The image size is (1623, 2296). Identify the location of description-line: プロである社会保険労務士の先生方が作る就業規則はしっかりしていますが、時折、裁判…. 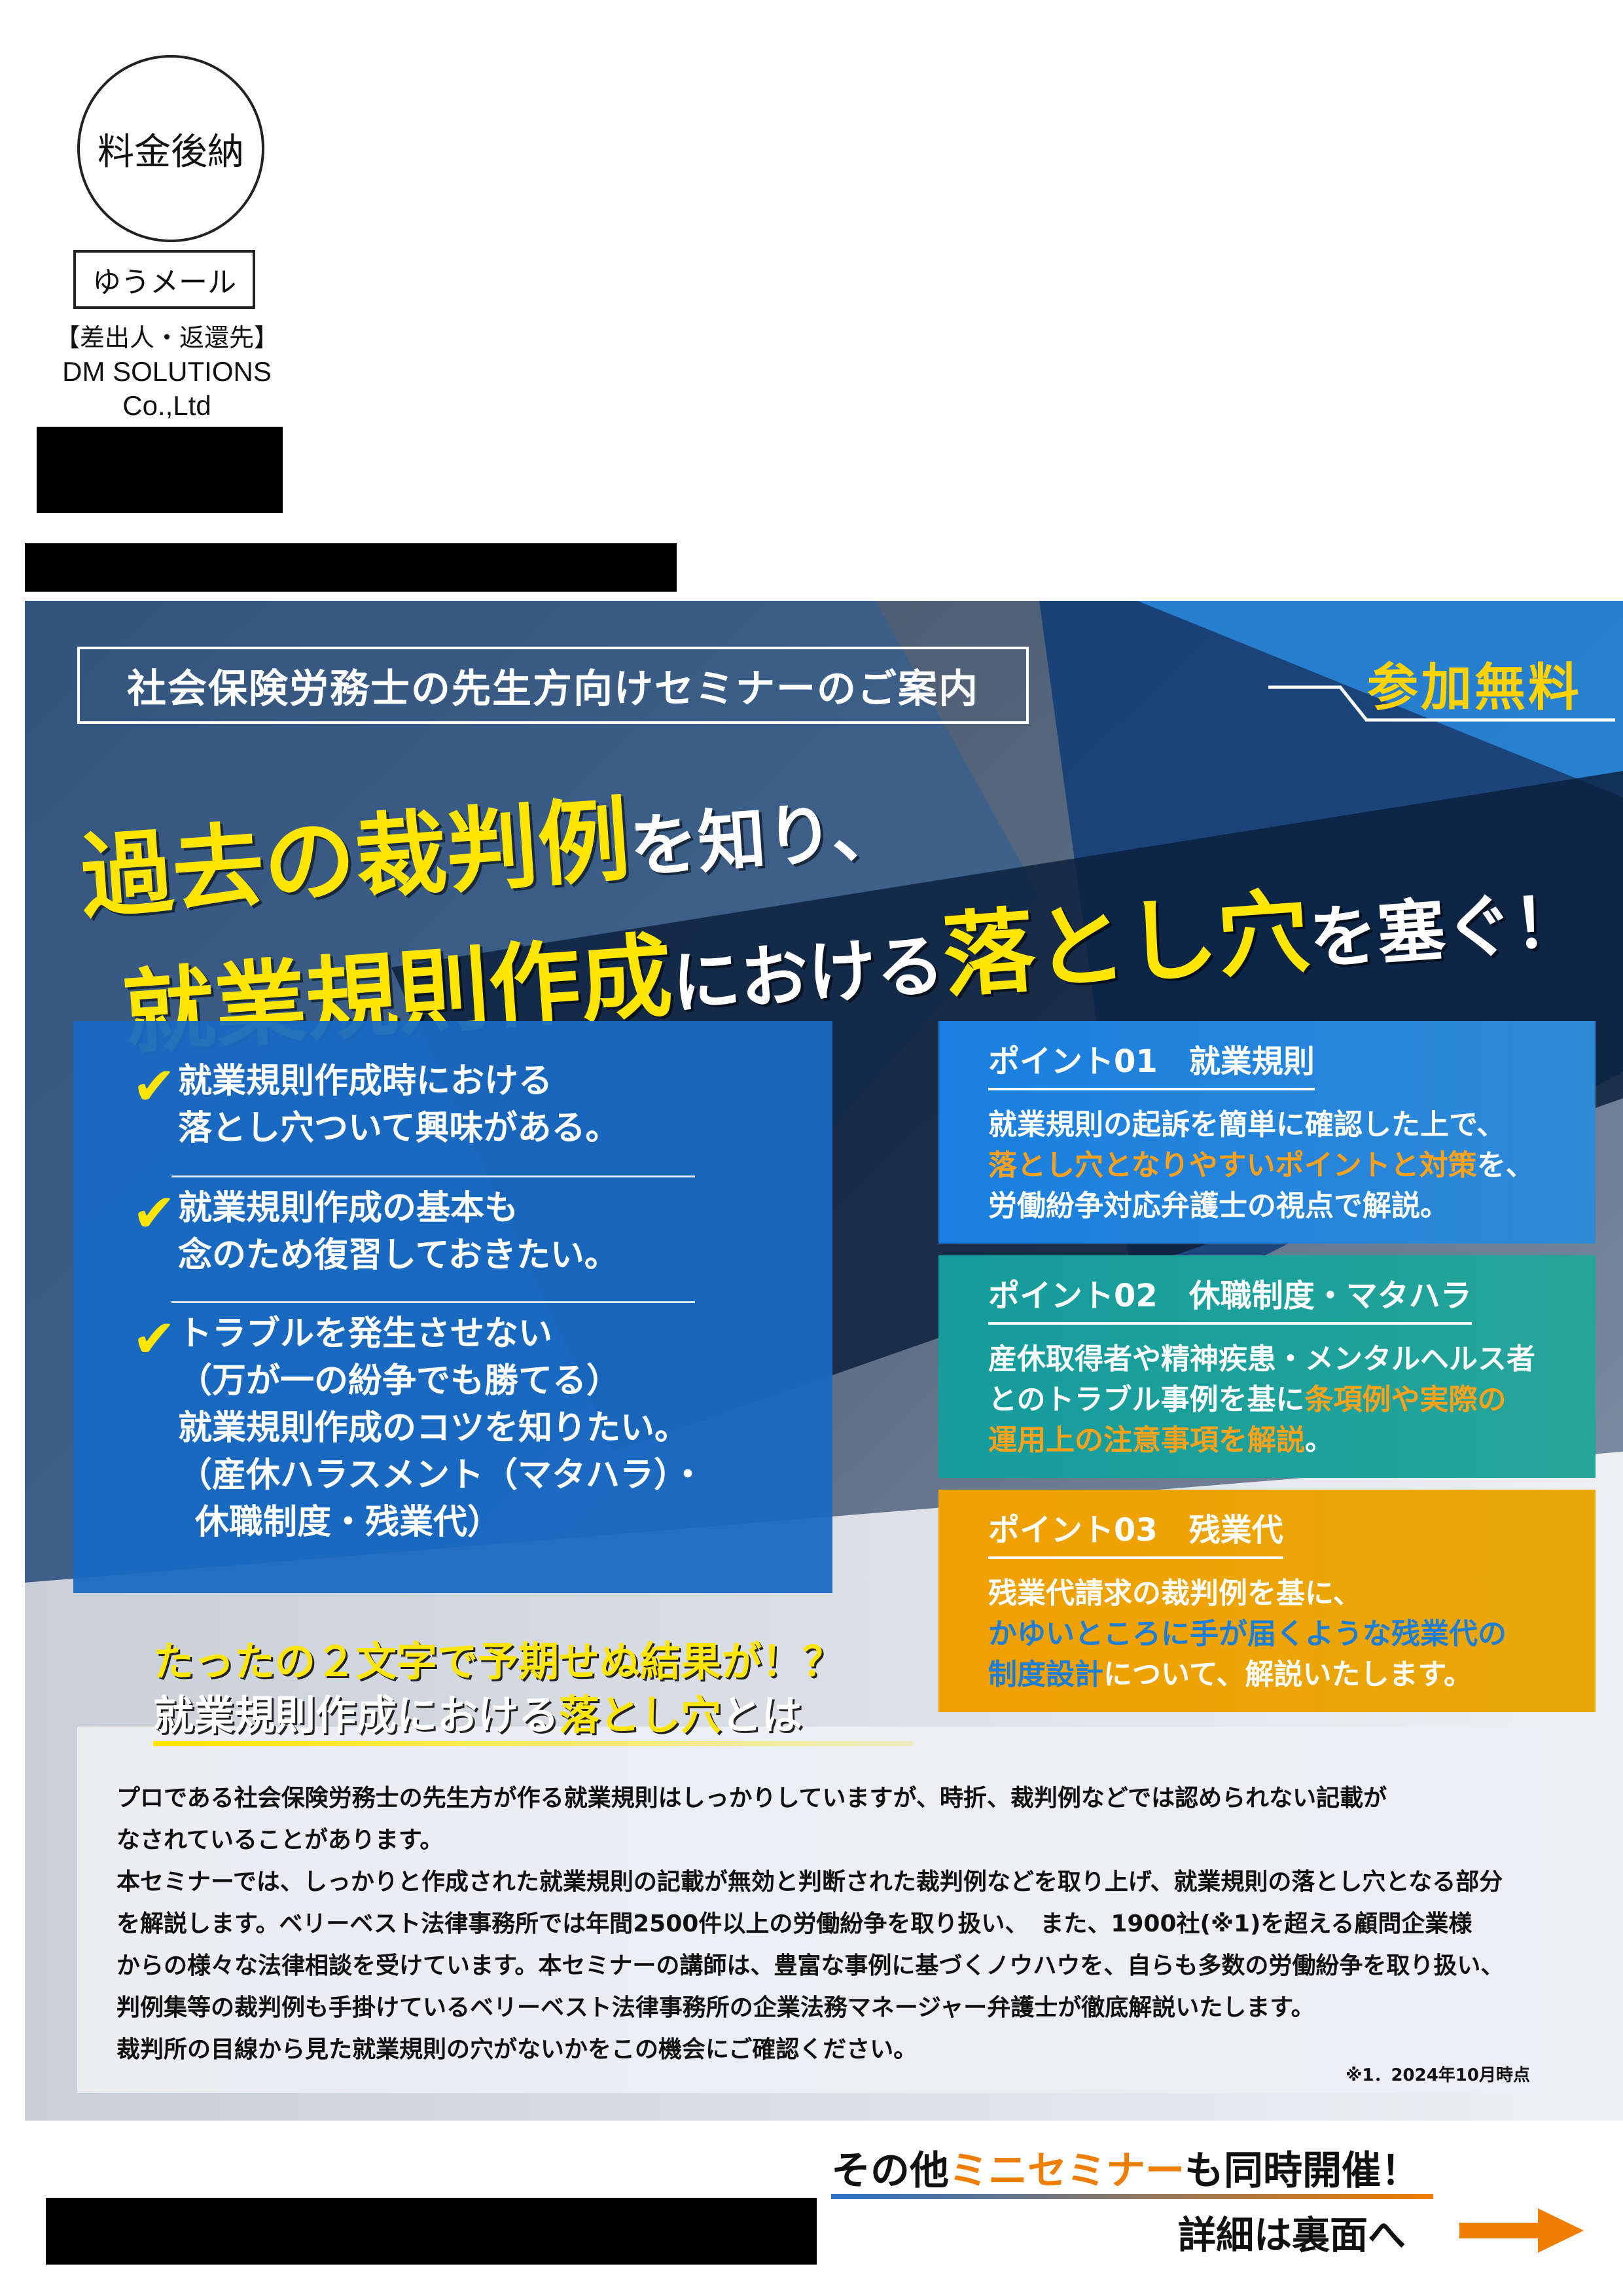
(752, 1798).